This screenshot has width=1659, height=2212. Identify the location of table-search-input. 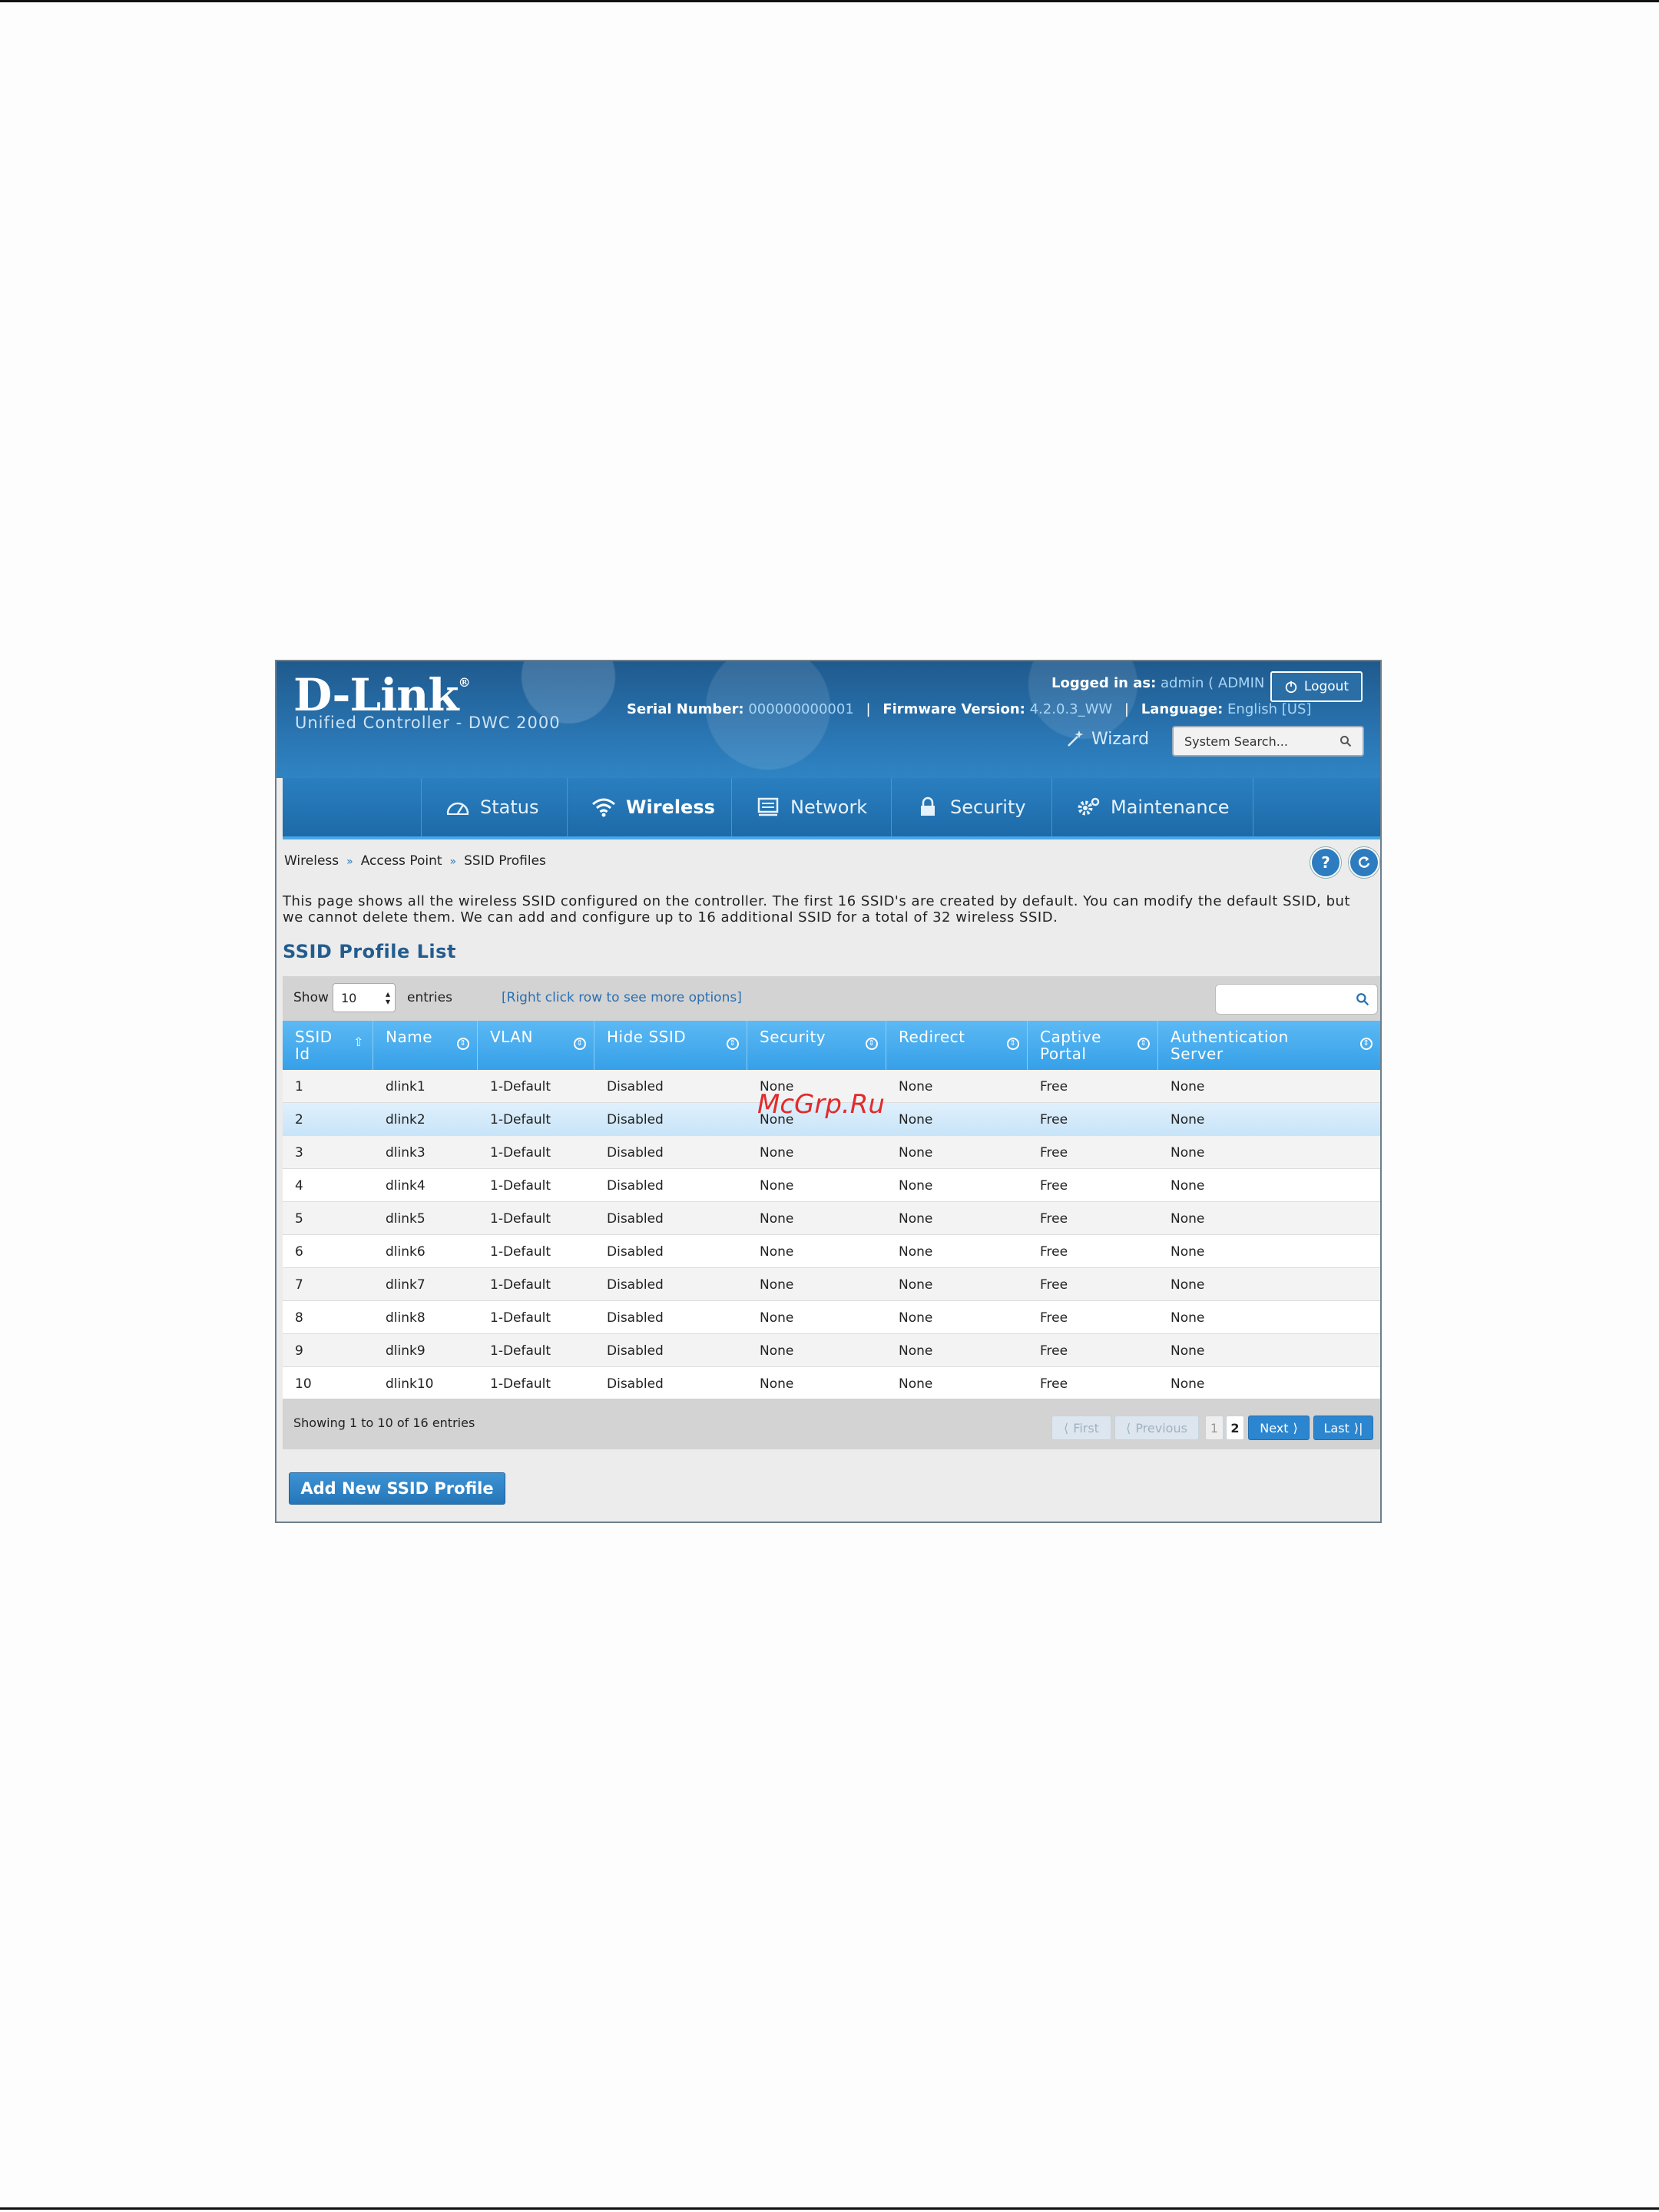
(1296, 1000).